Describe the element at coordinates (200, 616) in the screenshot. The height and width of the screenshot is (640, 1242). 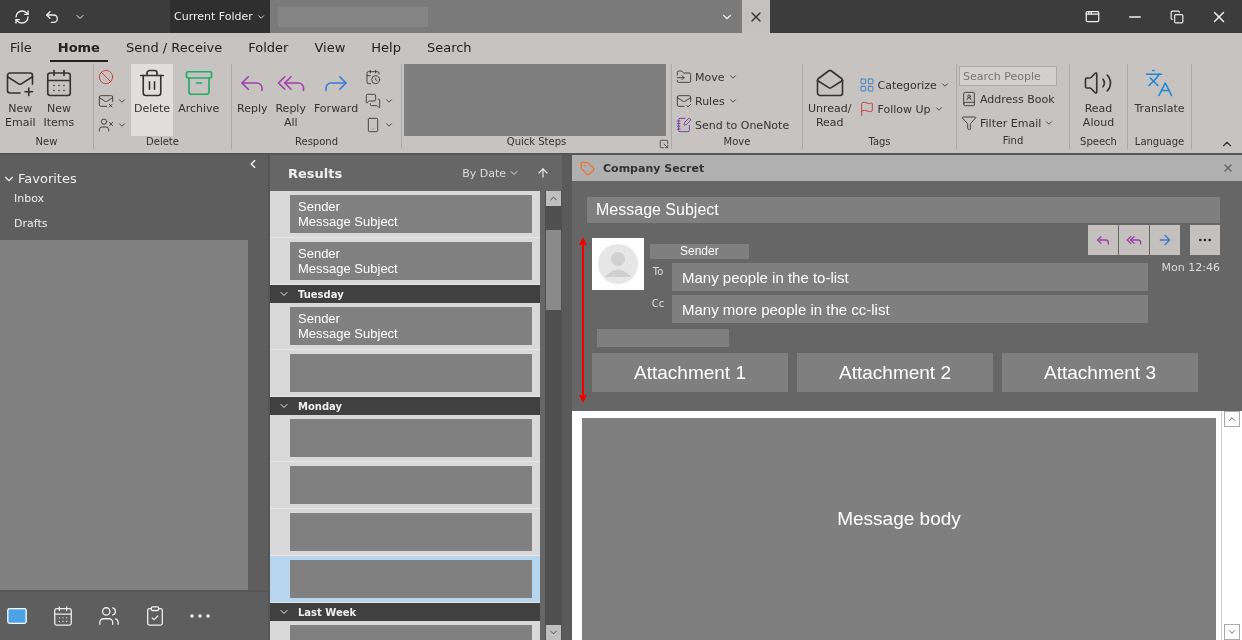
I see `more-button` at that location.